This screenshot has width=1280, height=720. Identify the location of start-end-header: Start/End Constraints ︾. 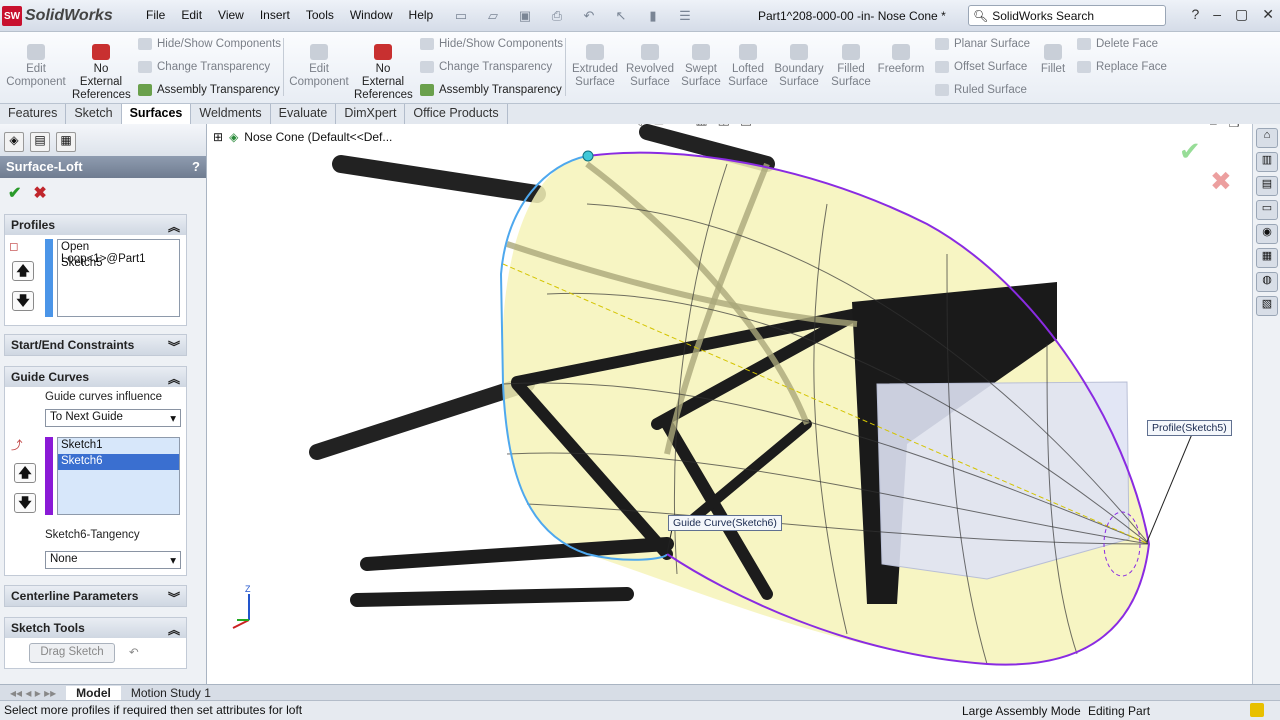
(95, 345).